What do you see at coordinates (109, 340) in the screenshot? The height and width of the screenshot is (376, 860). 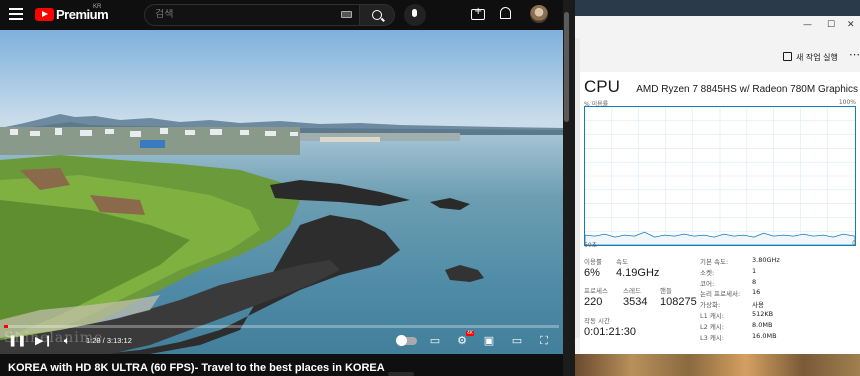 I see `time-display: 1:28 / 3:13:12` at bounding box center [109, 340].